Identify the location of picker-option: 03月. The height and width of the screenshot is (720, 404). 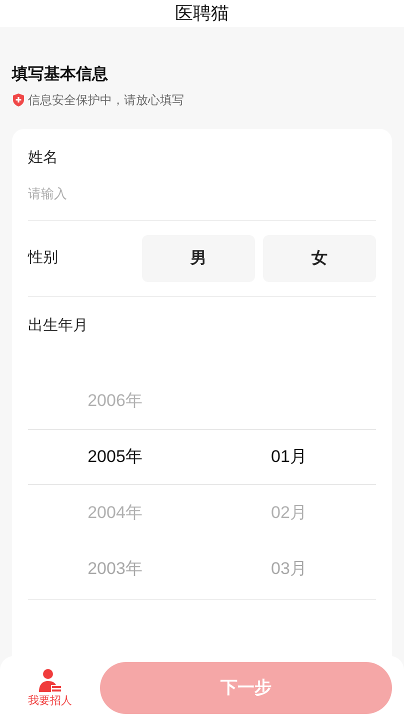
(289, 569).